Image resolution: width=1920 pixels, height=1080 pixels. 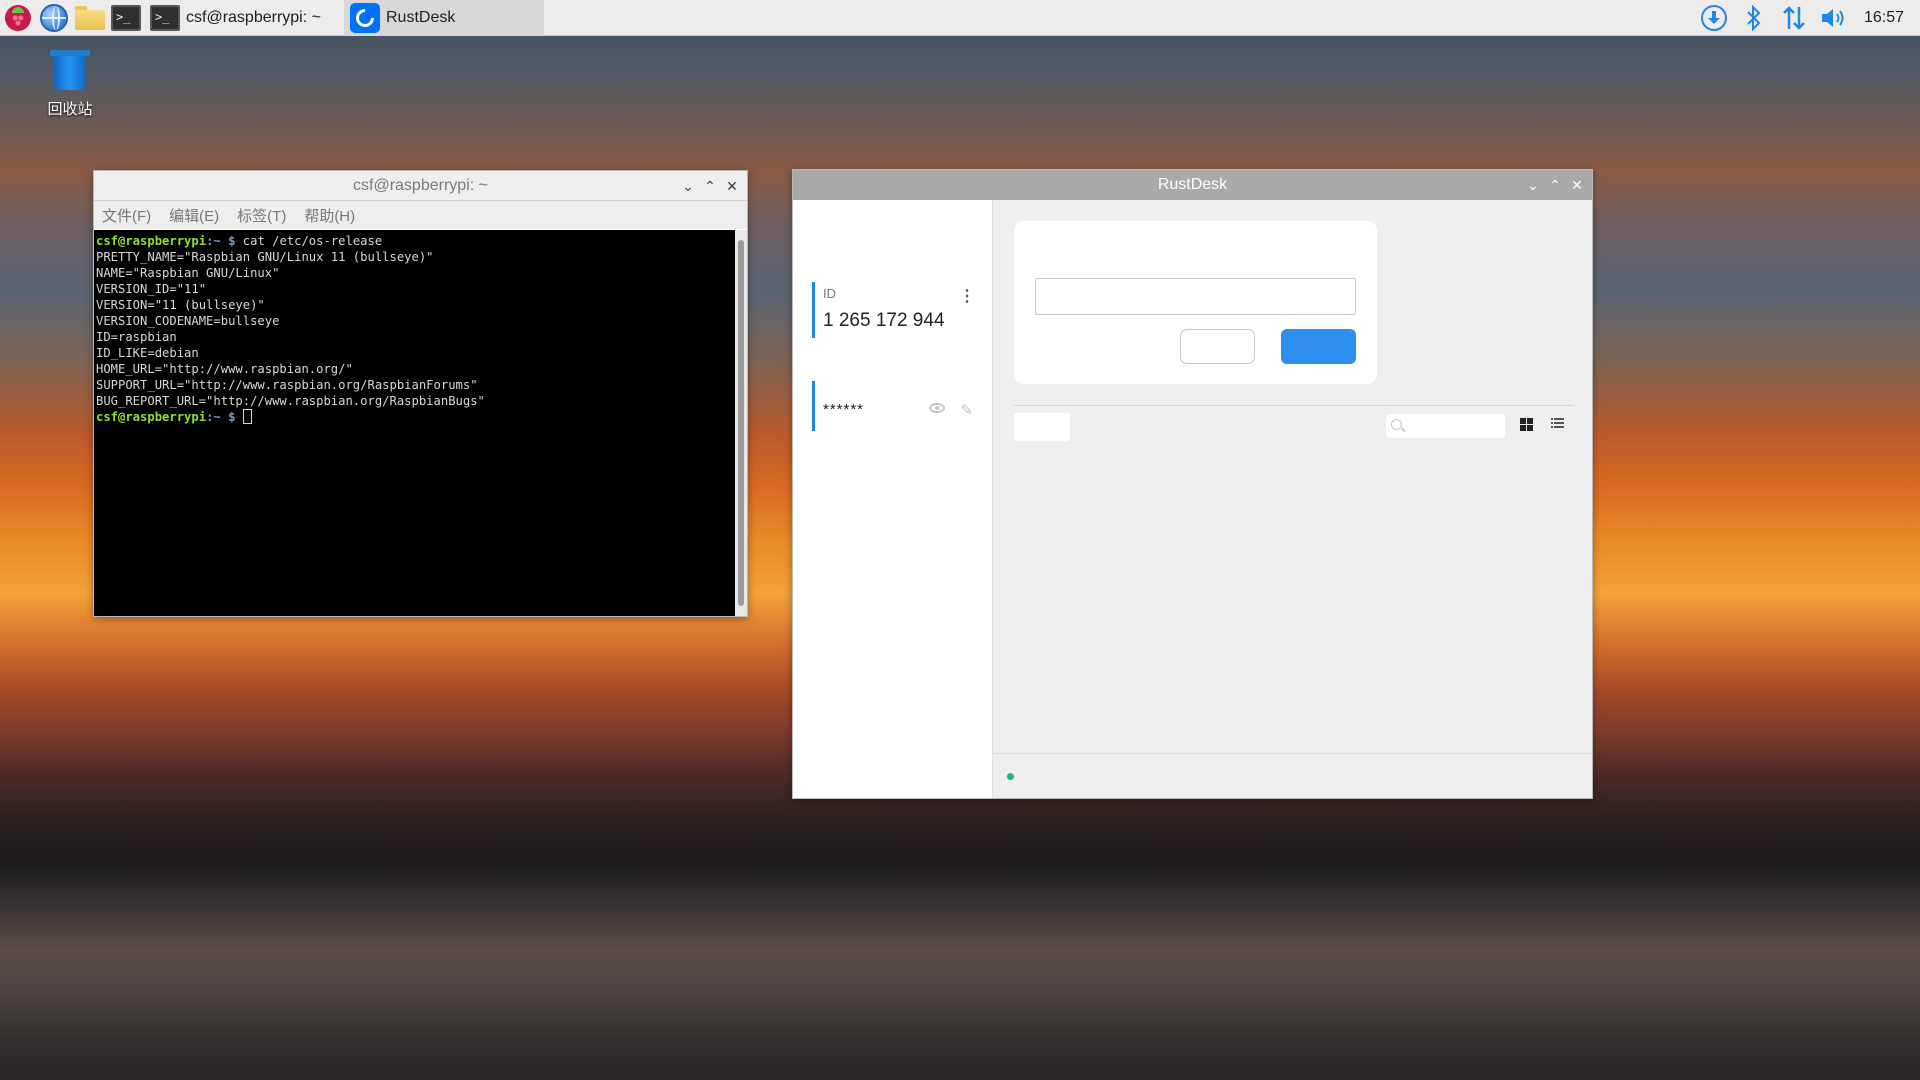 What do you see at coordinates (1794, 18) in the screenshot?
I see `network-transfer-icon` at bounding box center [1794, 18].